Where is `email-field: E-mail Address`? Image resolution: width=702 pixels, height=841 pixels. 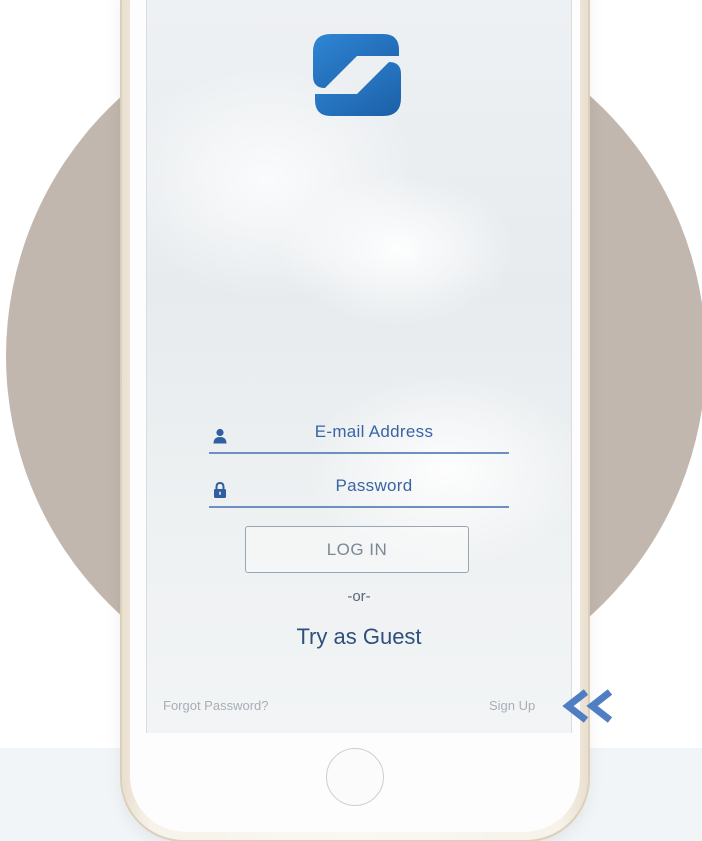 email-field: E-mail Address is located at coordinates (359, 434).